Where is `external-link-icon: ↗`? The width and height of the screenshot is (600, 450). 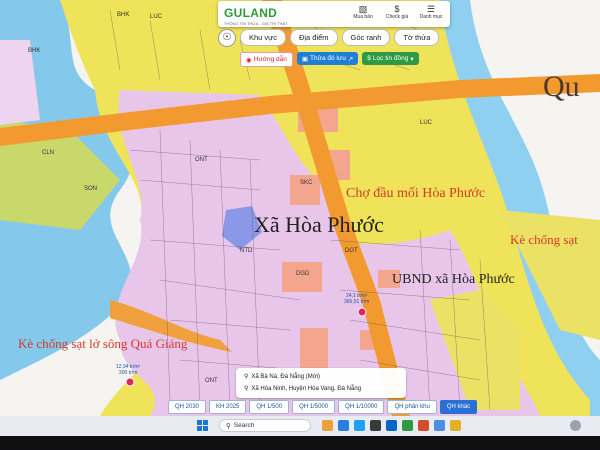
external-link-icon: ↗ is located at coordinates (350, 59).